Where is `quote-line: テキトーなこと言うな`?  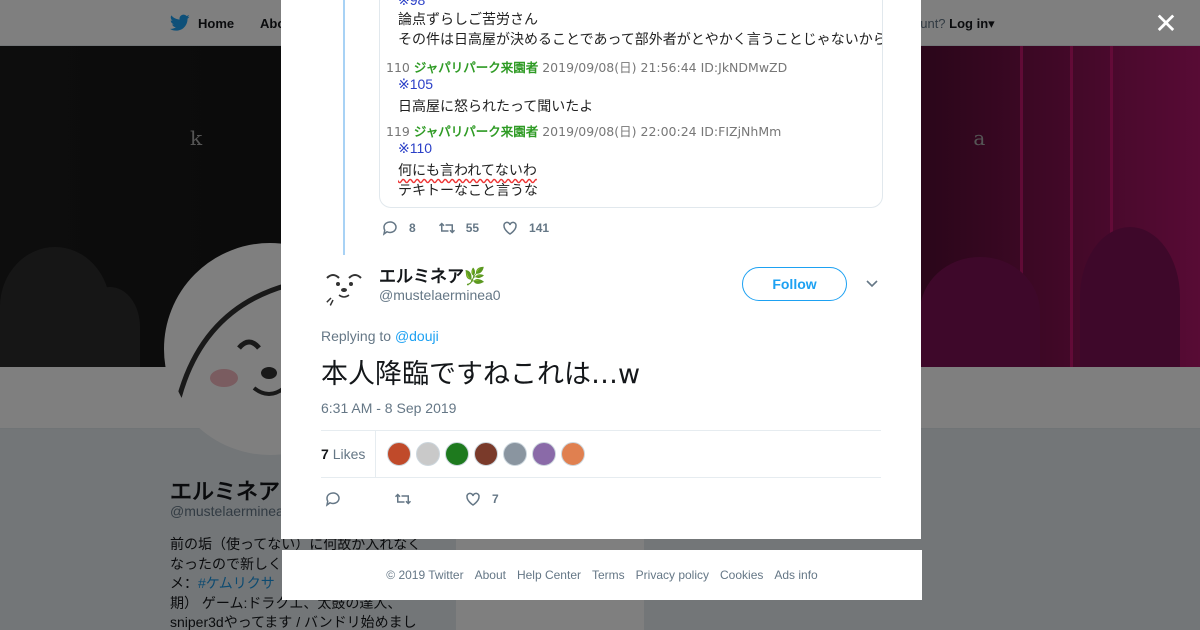 quote-line: テキトーなこと言うな is located at coordinates (468, 190).